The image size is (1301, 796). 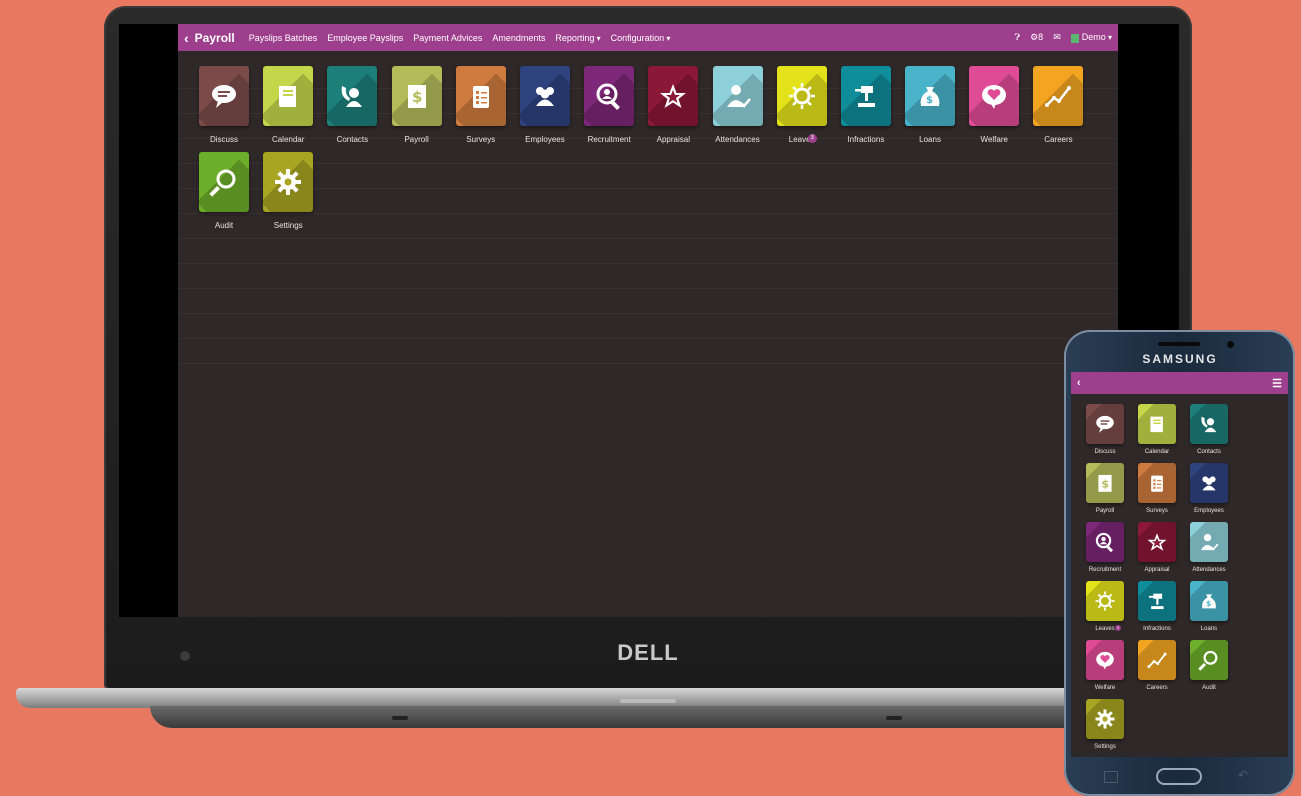 What do you see at coordinates (1111, 777) in the screenshot?
I see `recent-apps-button` at bounding box center [1111, 777].